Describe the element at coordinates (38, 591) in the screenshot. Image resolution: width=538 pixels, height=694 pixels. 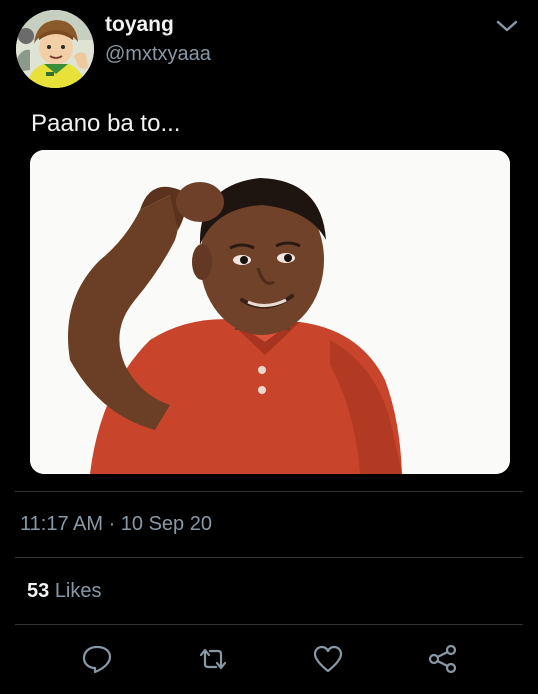
I see `likes-count: 53` at that location.